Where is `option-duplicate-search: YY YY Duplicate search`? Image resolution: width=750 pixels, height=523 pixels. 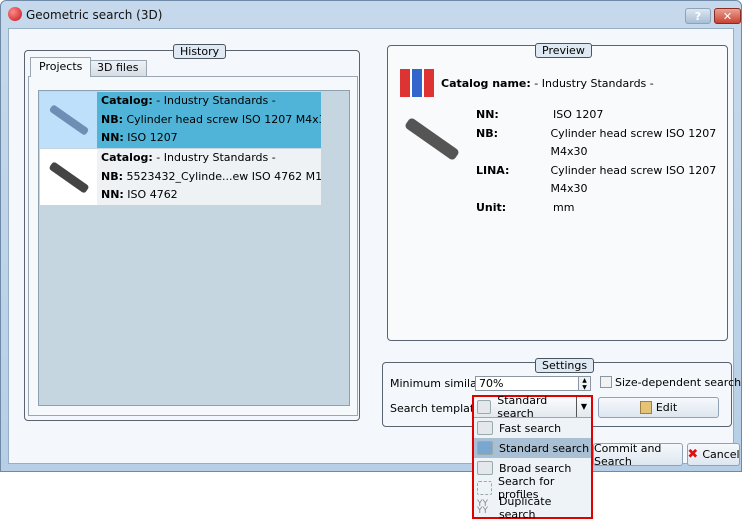 option-duplicate-search: YY YY Duplicate search is located at coordinates (532, 508).